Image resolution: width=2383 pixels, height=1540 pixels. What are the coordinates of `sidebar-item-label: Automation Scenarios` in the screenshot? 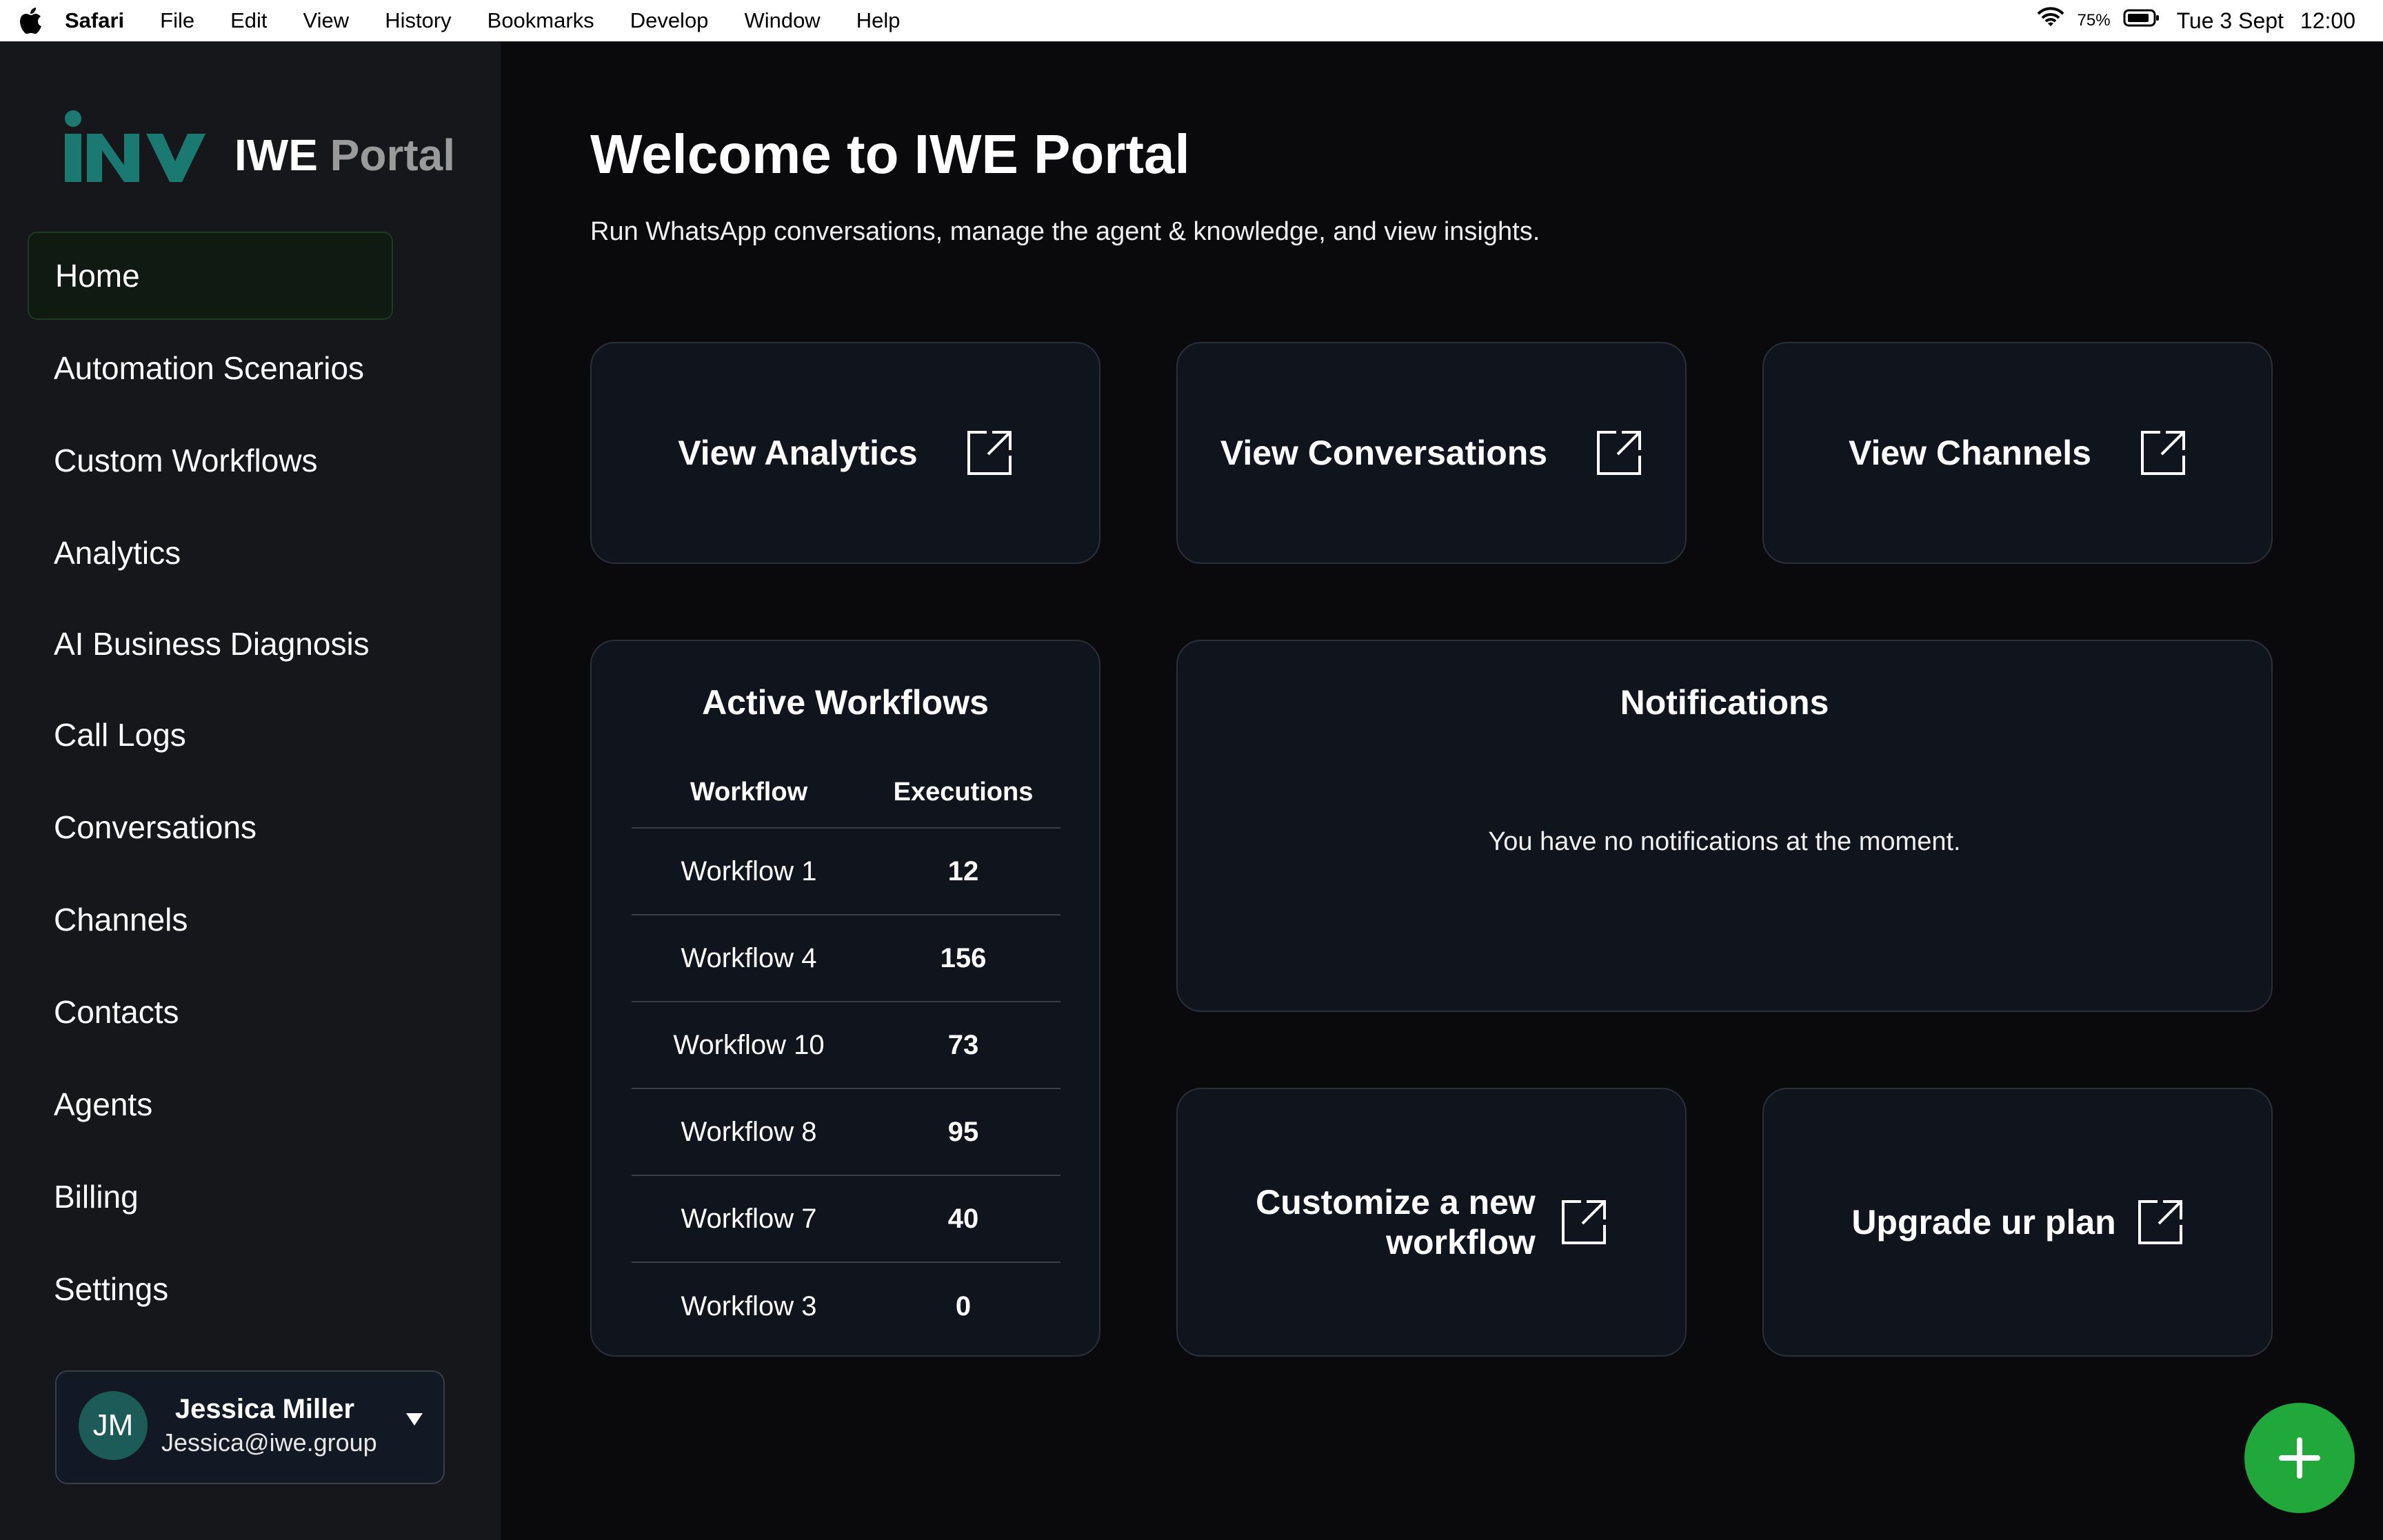 It's located at (209, 368).